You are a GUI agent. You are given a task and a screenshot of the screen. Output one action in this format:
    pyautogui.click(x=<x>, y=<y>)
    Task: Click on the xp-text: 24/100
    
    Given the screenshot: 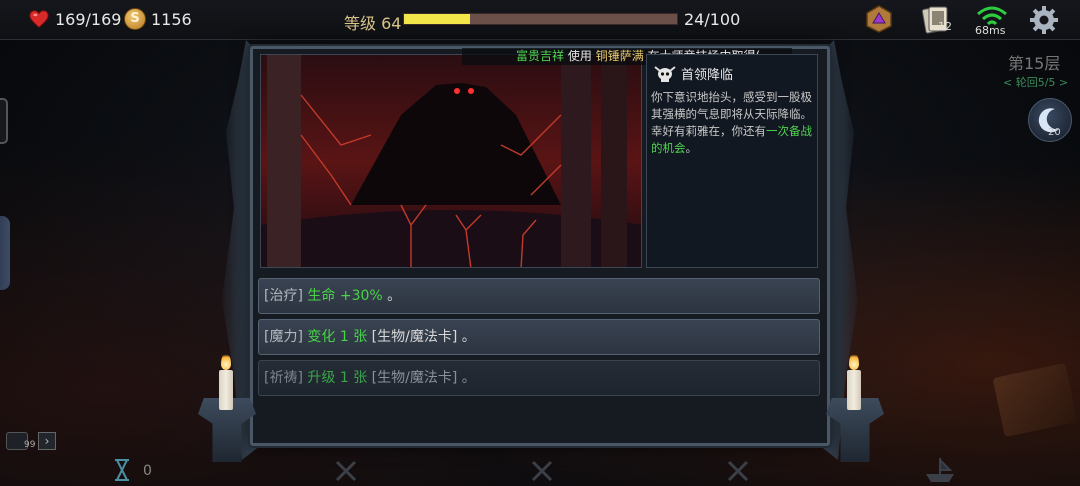 What is the action you would take?
    pyautogui.click(x=712, y=19)
    